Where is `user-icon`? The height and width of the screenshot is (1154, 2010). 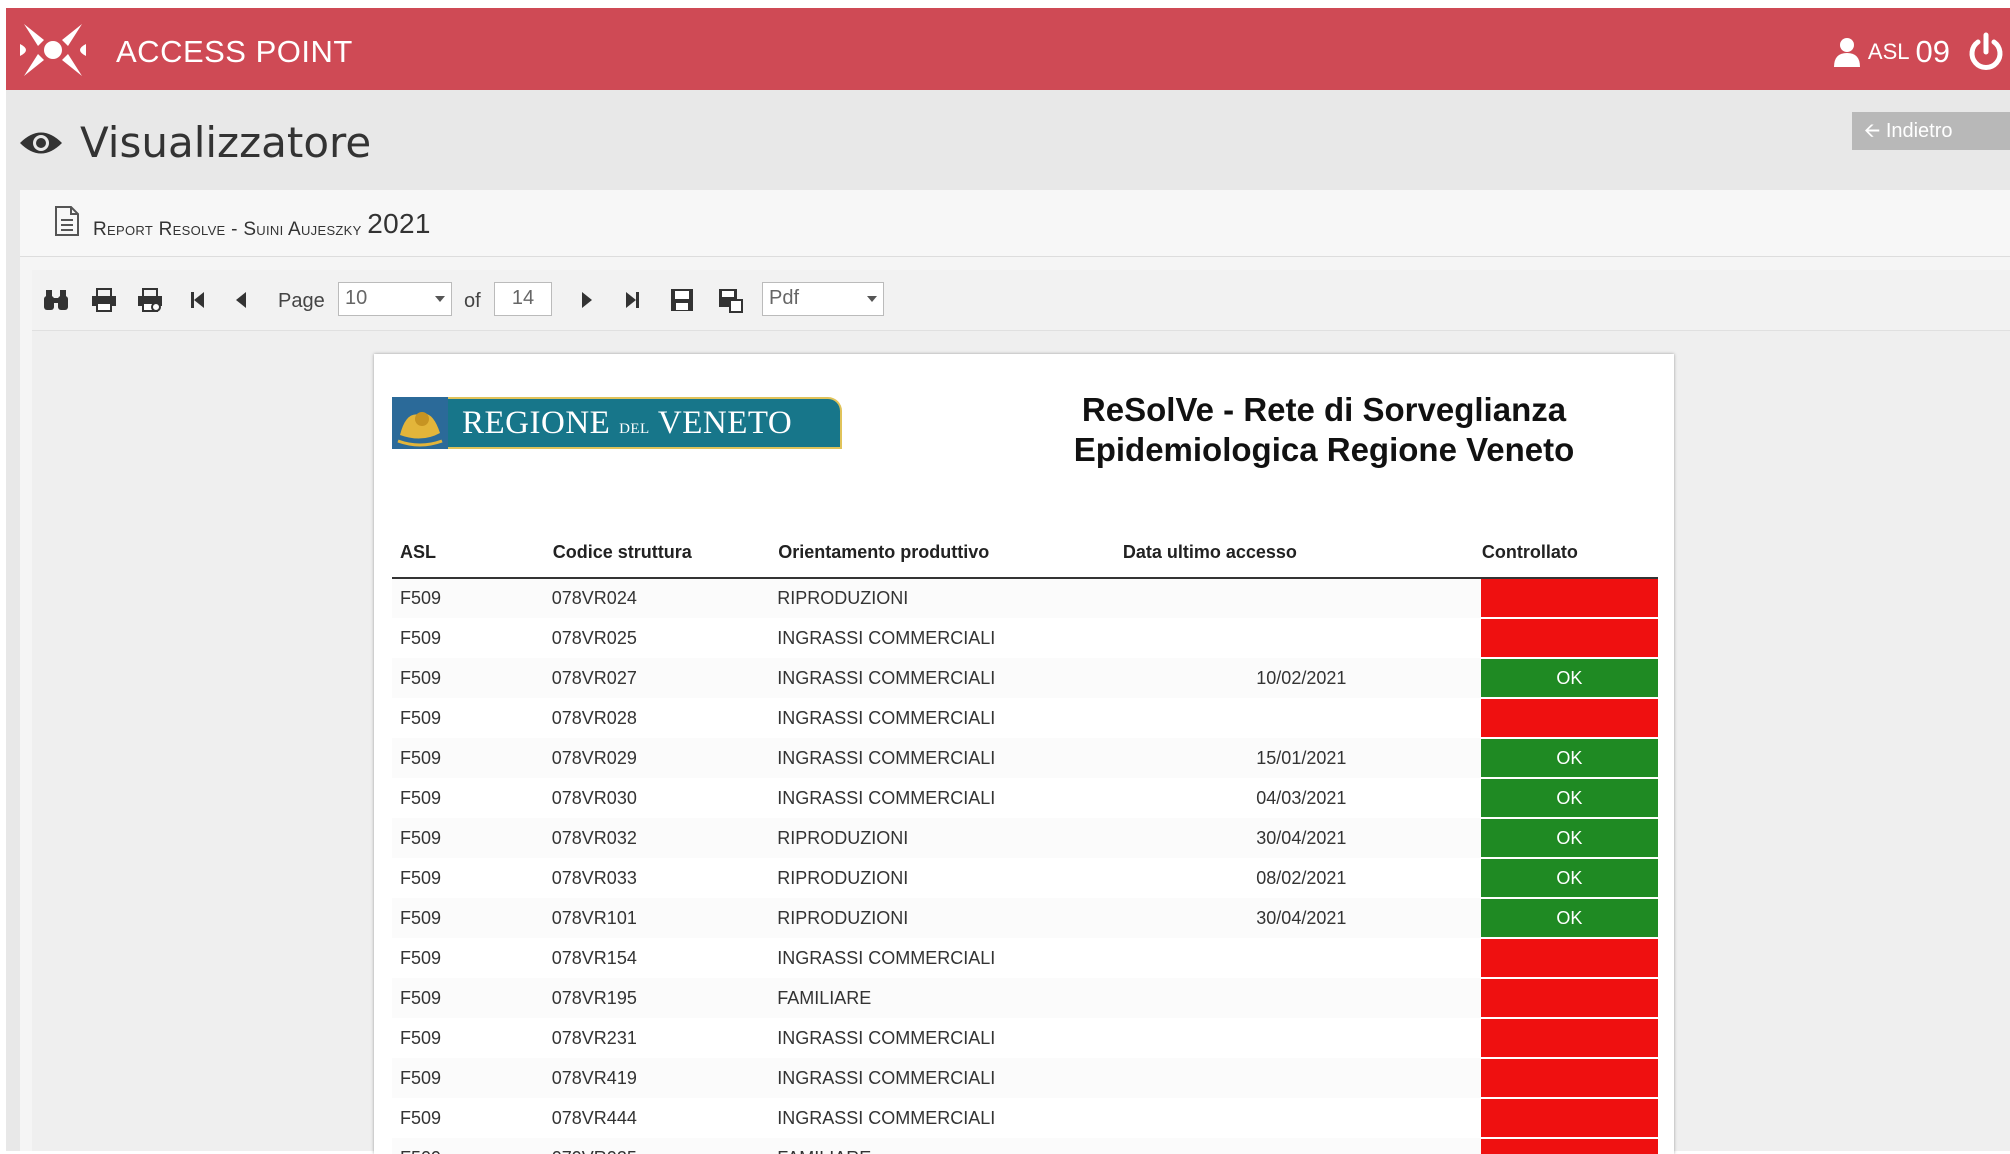
user-icon is located at coordinates (1846, 52).